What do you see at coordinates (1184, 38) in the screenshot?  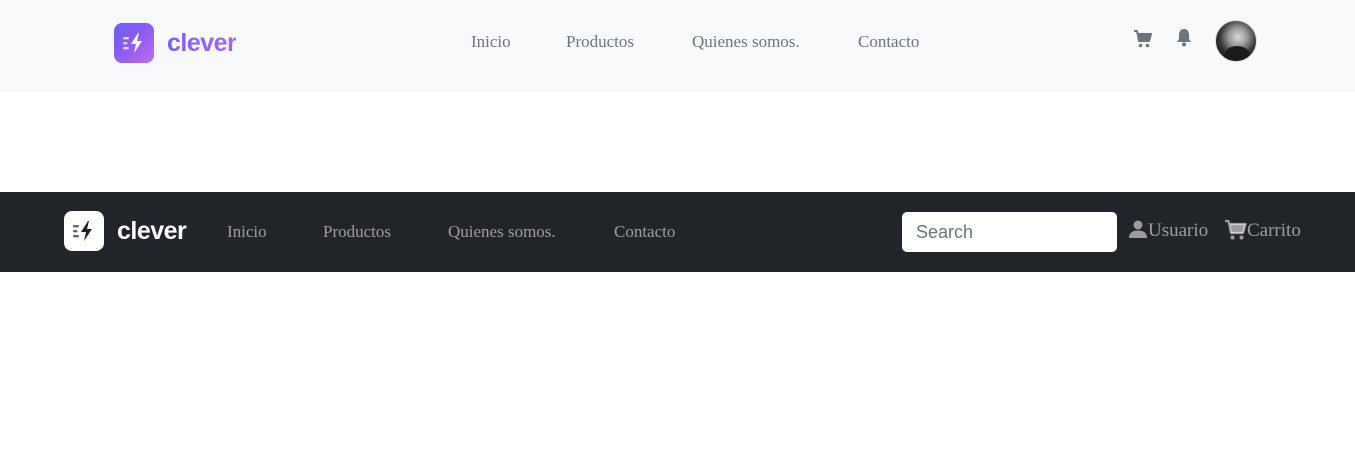 I see `bell-icon` at bounding box center [1184, 38].